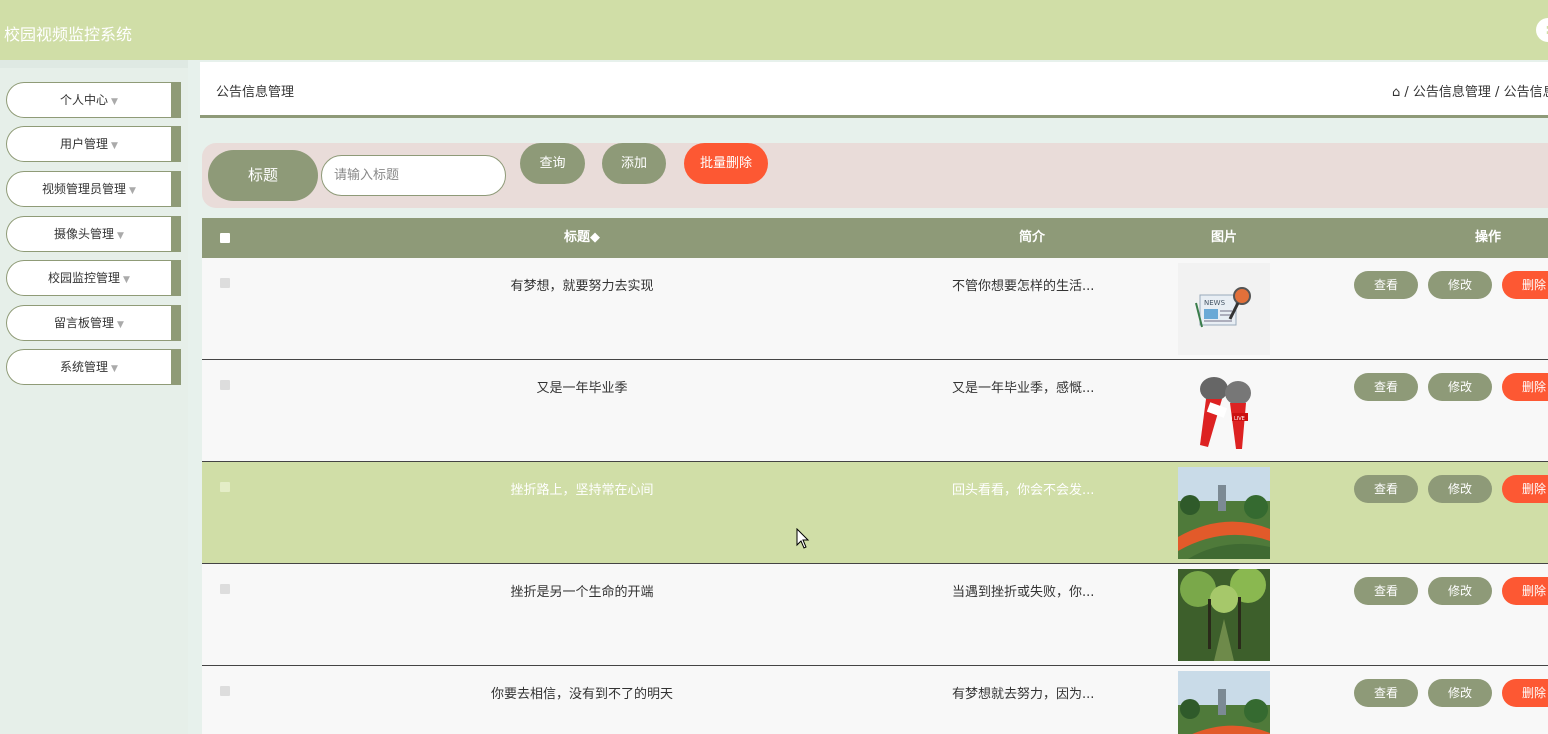  Describe the element at coordinates (1396, 92) in the screenshot. I see `home-icon: ⌂` at that location.